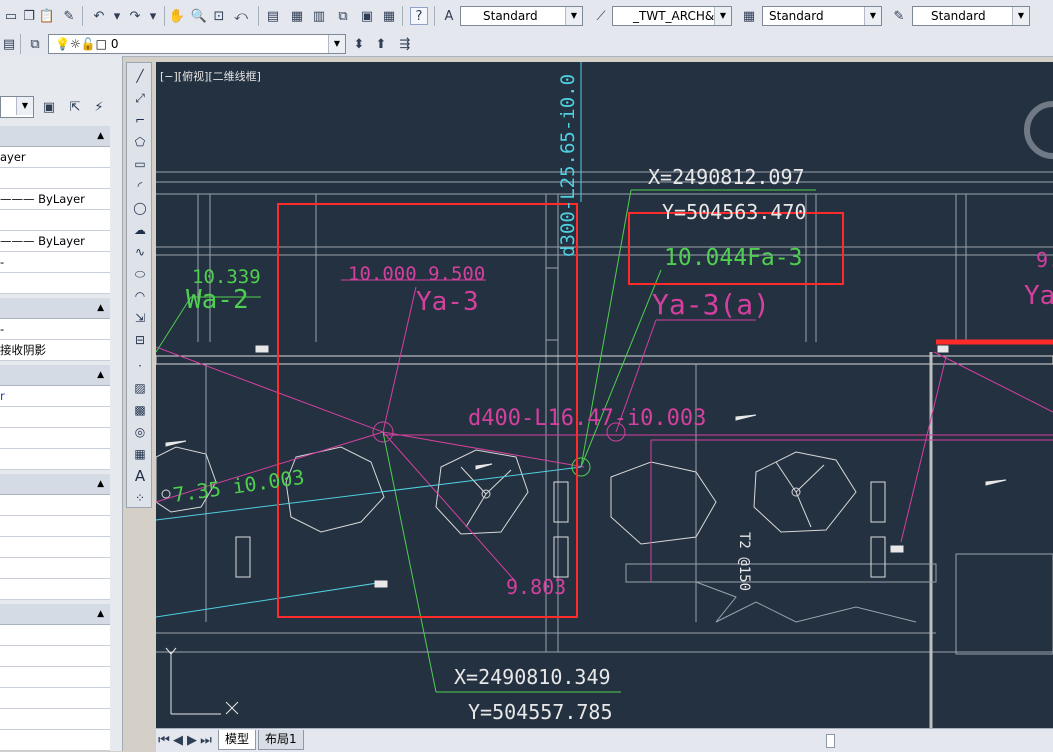  Describe the element at coordinates (140, 142) in the screenshot. I see `polygon-icon: ⬠` at that location.